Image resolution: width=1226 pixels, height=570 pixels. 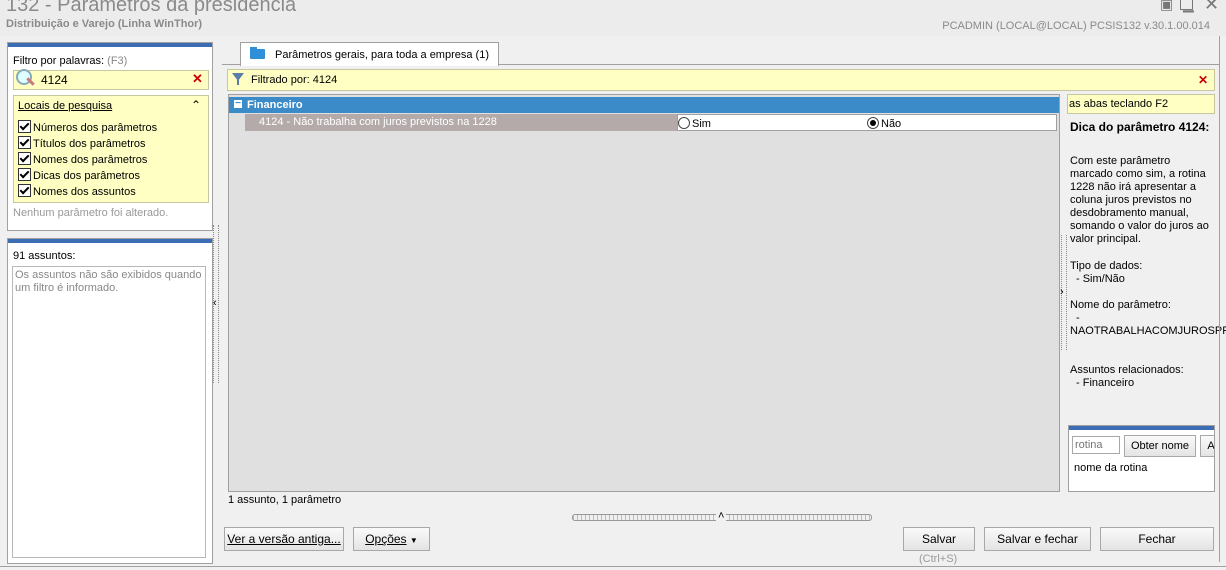 I want to click on subjects-title: 91 assuntos:, so click(x=44, y=256).